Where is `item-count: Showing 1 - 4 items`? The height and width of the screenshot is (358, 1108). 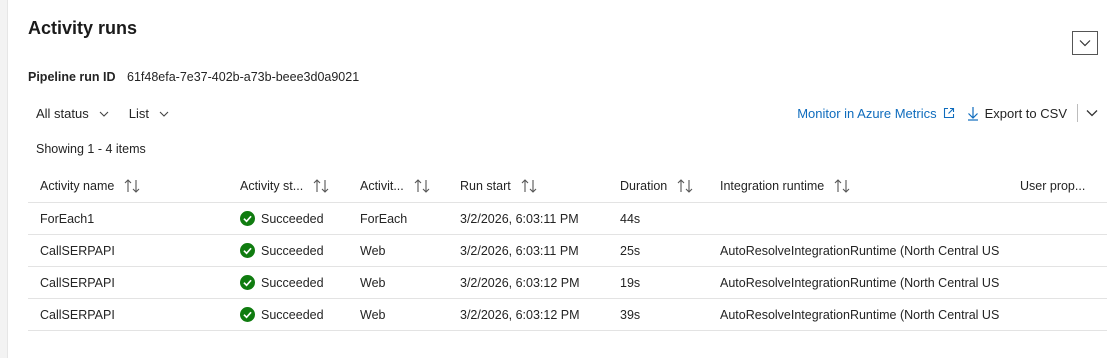
item-count: Showing 1 - 4 items is located at coordinates (91, 149).